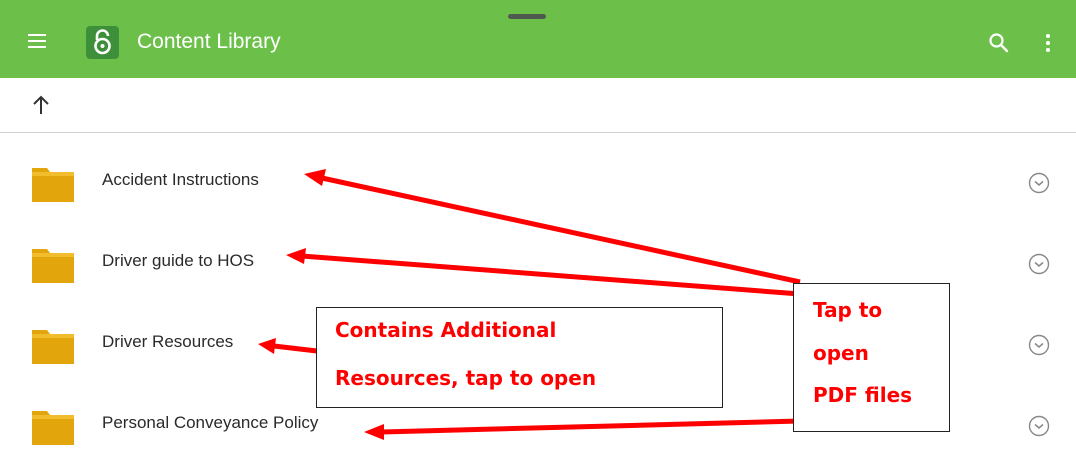 This screenshot has height=461, width=1076. Describe the element at coordinates (210, 422) in the screenshot. I see `folder-label: Personal Conveyance Policy` at that location.